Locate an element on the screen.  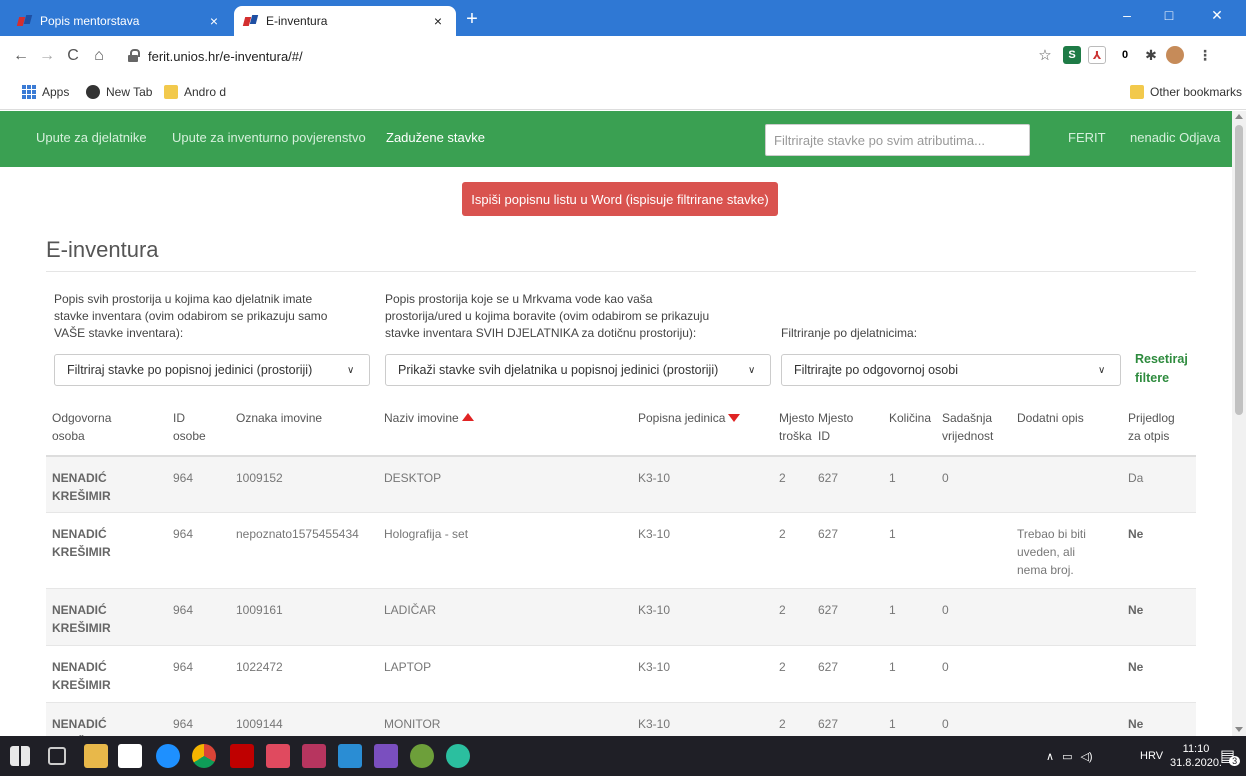
sort-ascending-icon is located at coordinates (467, 417).